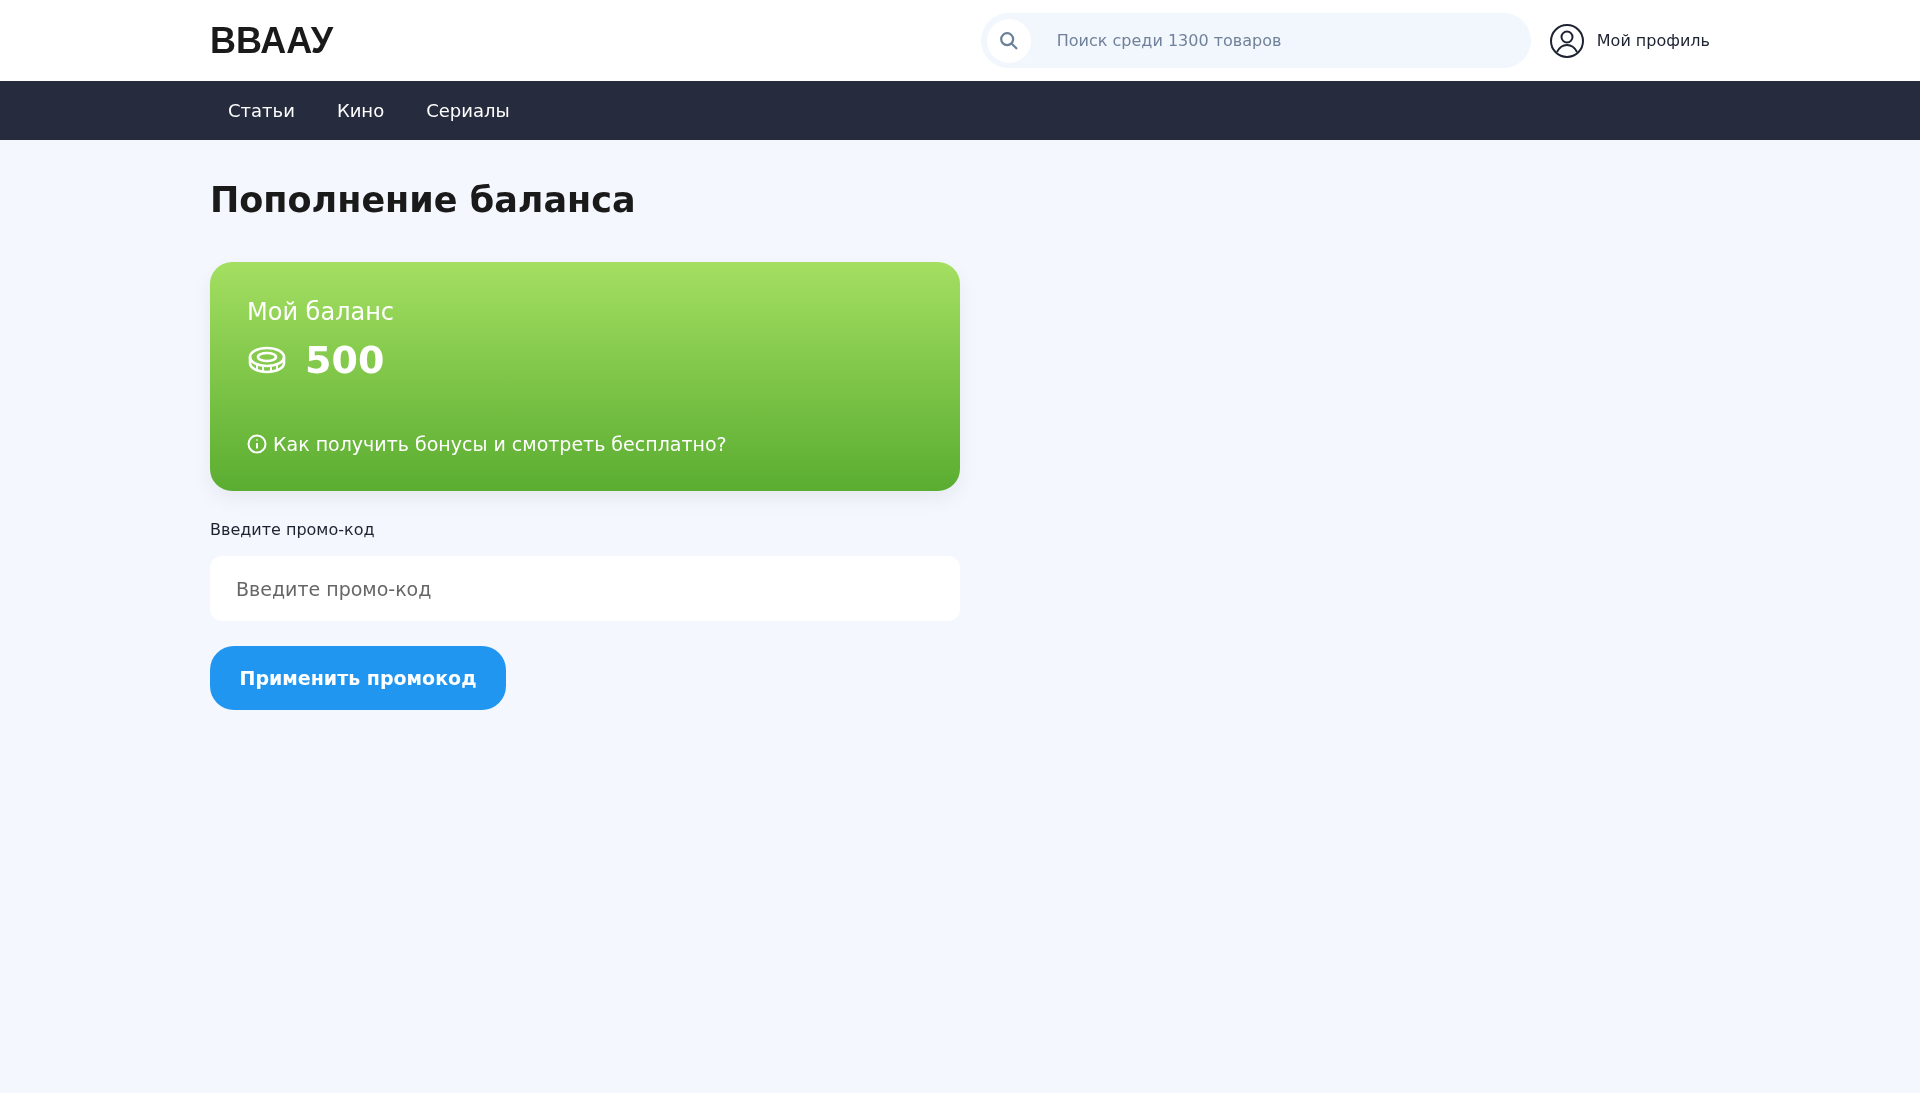 The width and height of the screenshot is (1920, 1093). What do you see at coordinates (585, 588) in the screenshot?
I see `promo-input: Введите промо-код` at bounding box center [585, 588].